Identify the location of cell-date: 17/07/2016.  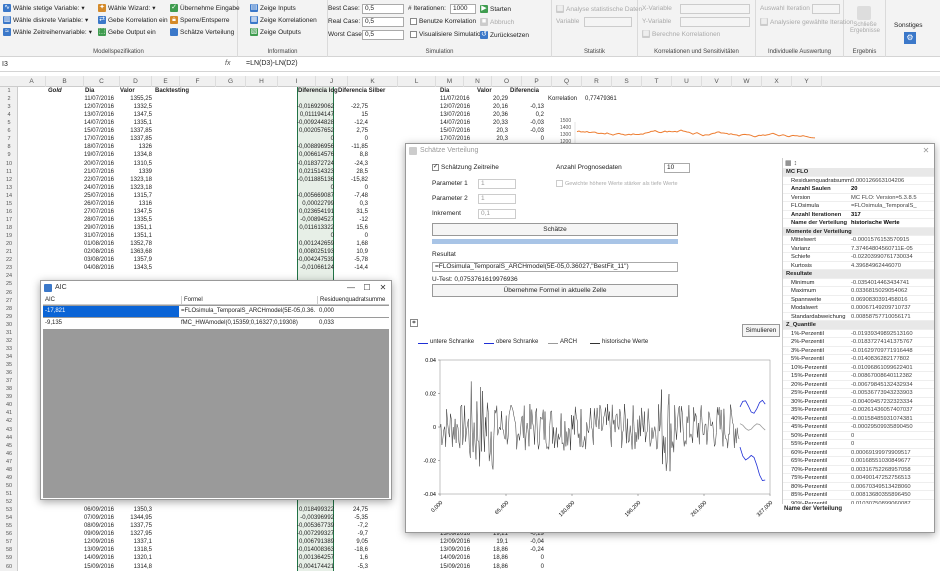
(92, 139).